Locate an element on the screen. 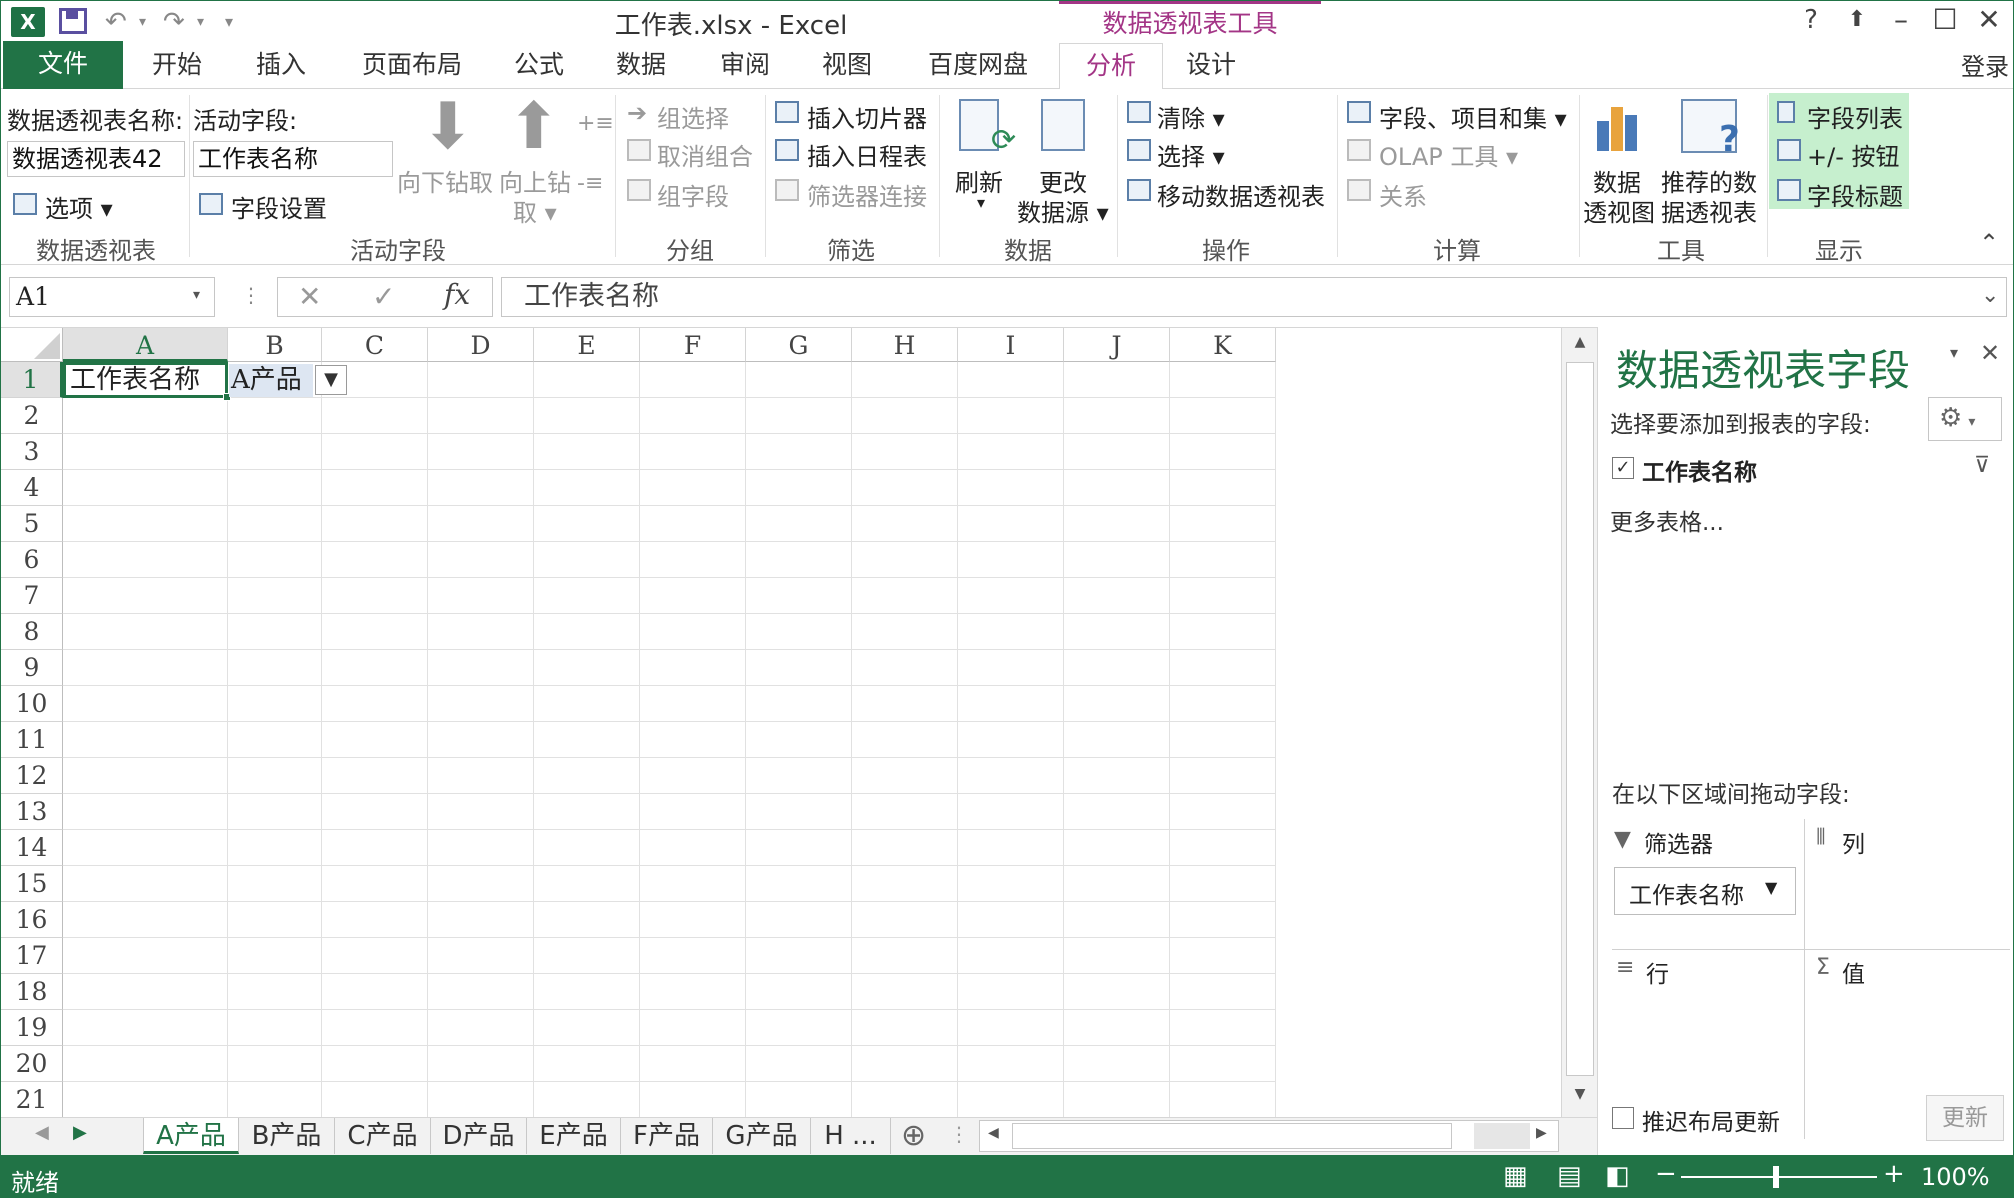 This screenshot has width=2014, height=1198. vertical-scrollbar: ▲ ▼ is located at coordinates (1579, 723).